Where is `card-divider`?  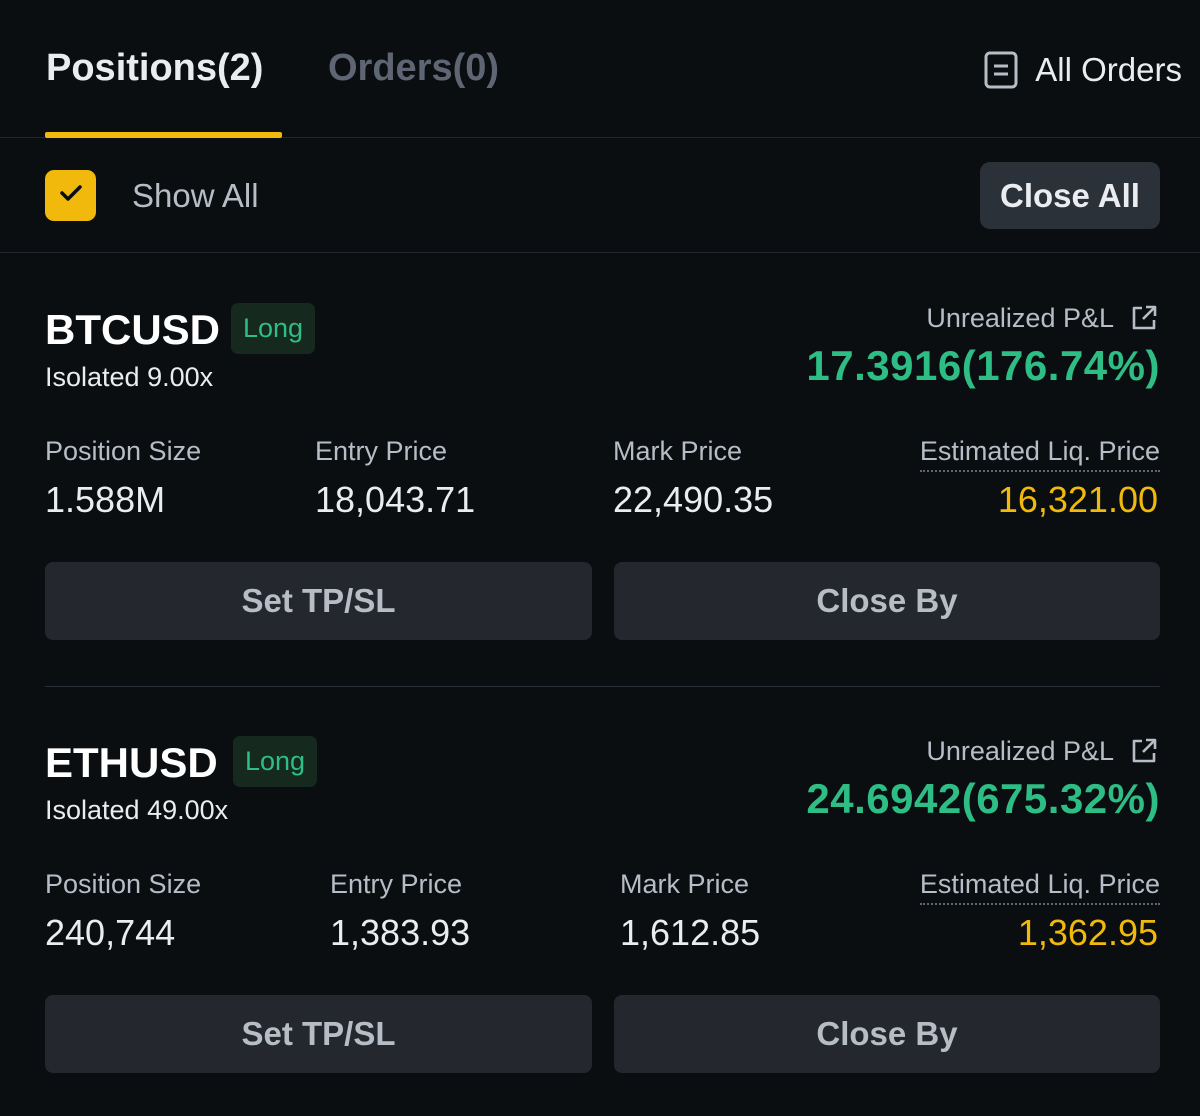 card-divider is located at coordinates (602, 686).